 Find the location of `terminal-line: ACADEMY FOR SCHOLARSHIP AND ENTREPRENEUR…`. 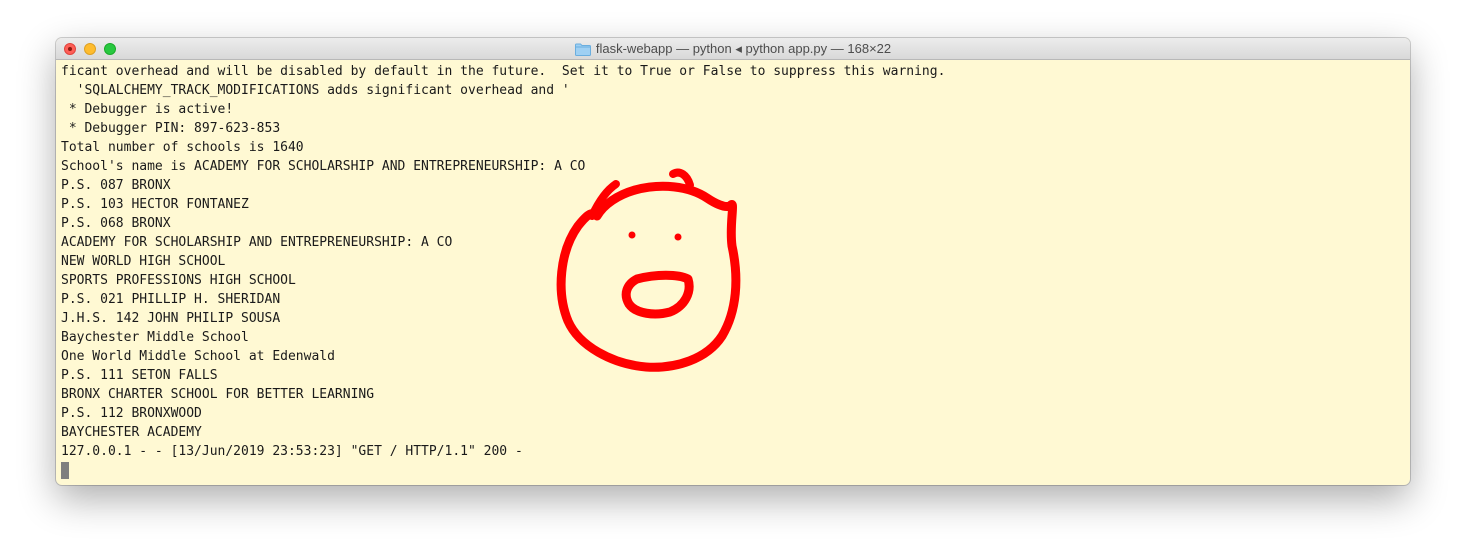

terminal-line: ACADEMY FOR SCHOLARSHIP AND ENTREPRENEUR… is located at coordinates (257, 242).